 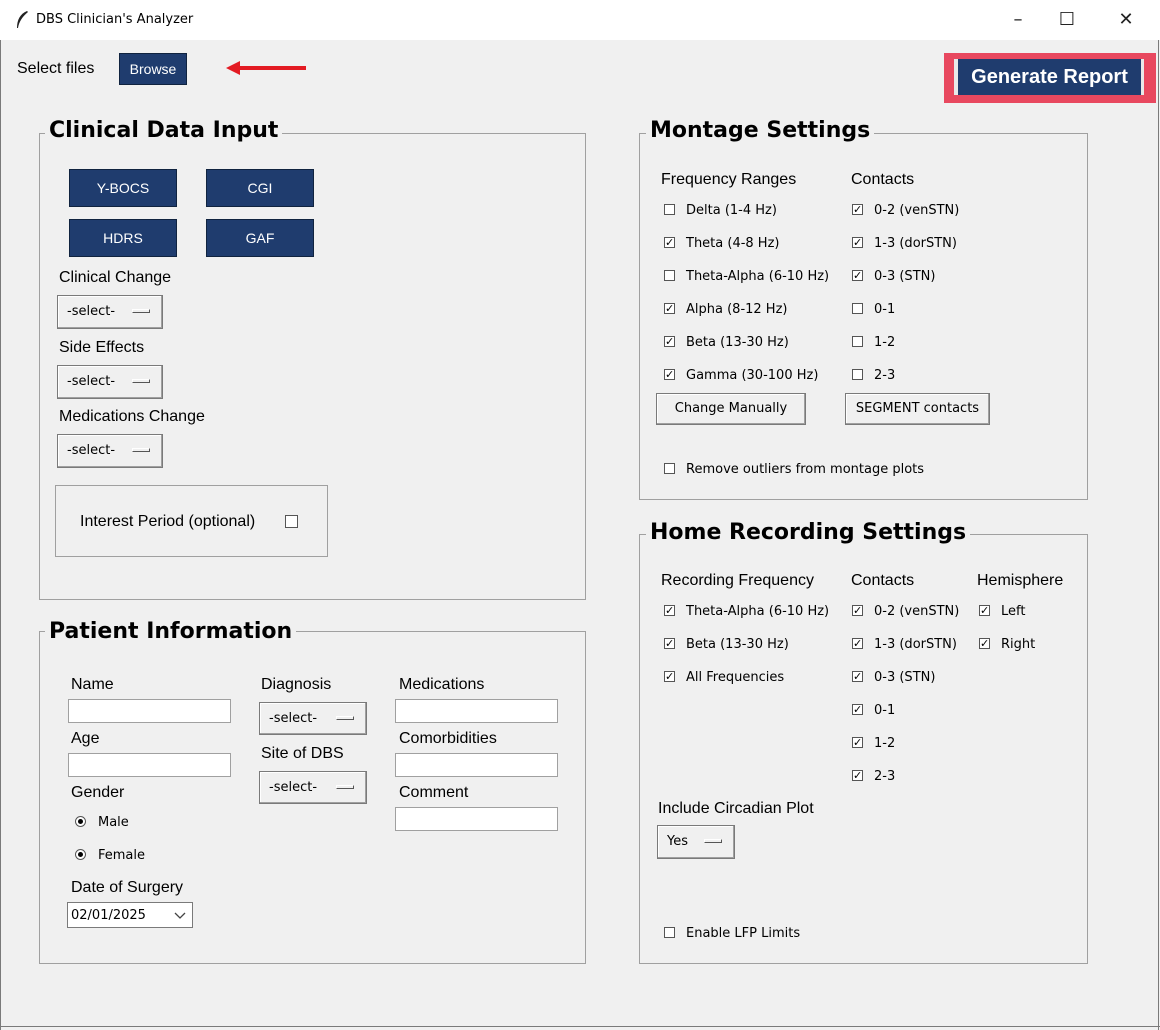 I want to click on medications-change-select: -select-, so click(x=110, y=451).